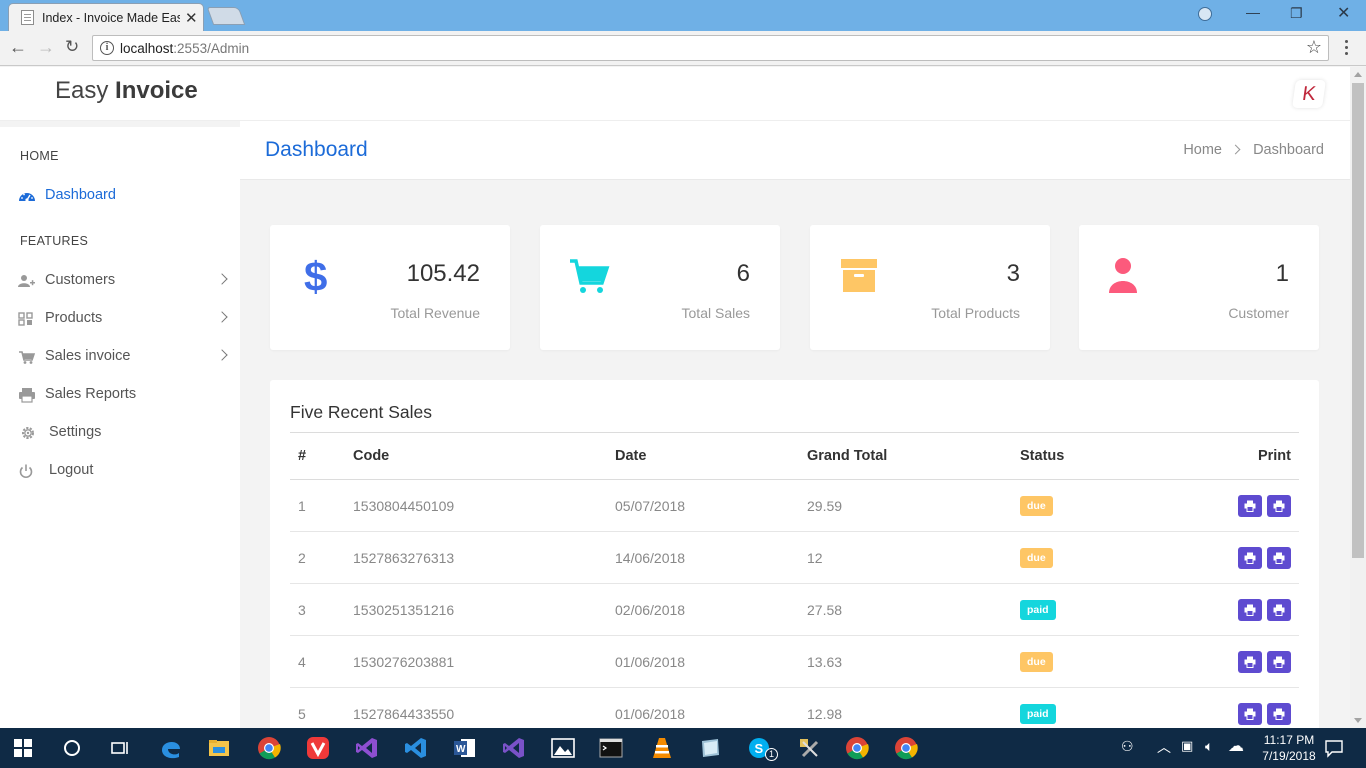 The width and height of the screenshot is (1366, 768). I want to click on visual-studio-icon, so click(367, 748).